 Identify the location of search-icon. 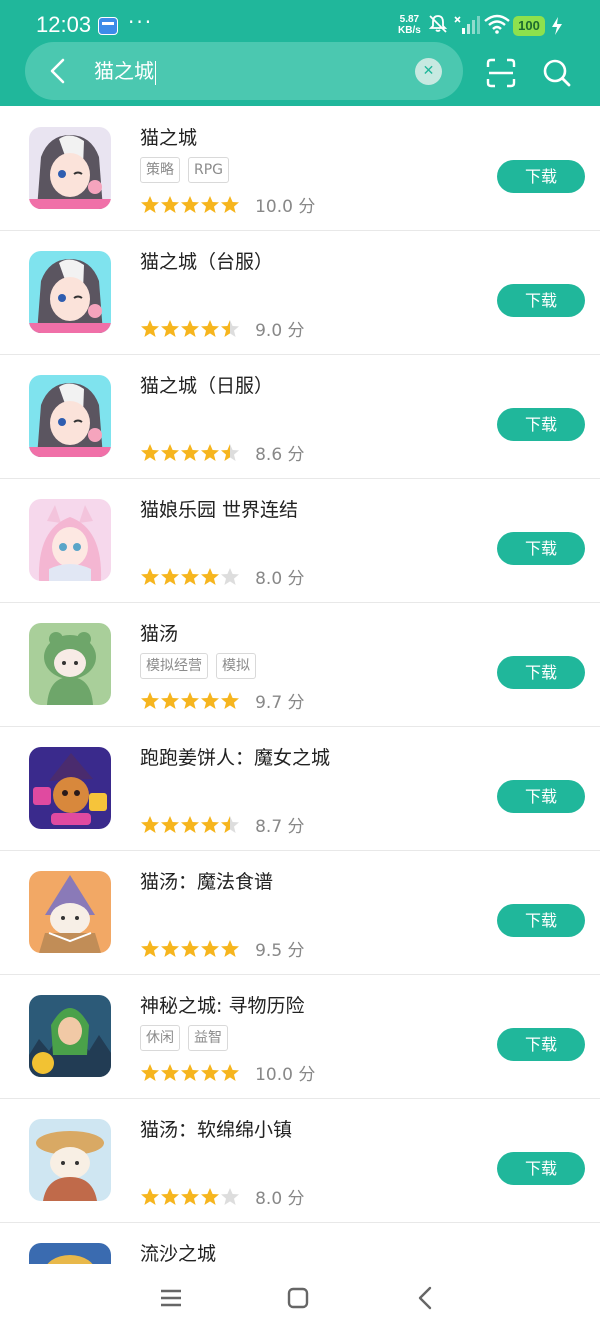
(557, 73).